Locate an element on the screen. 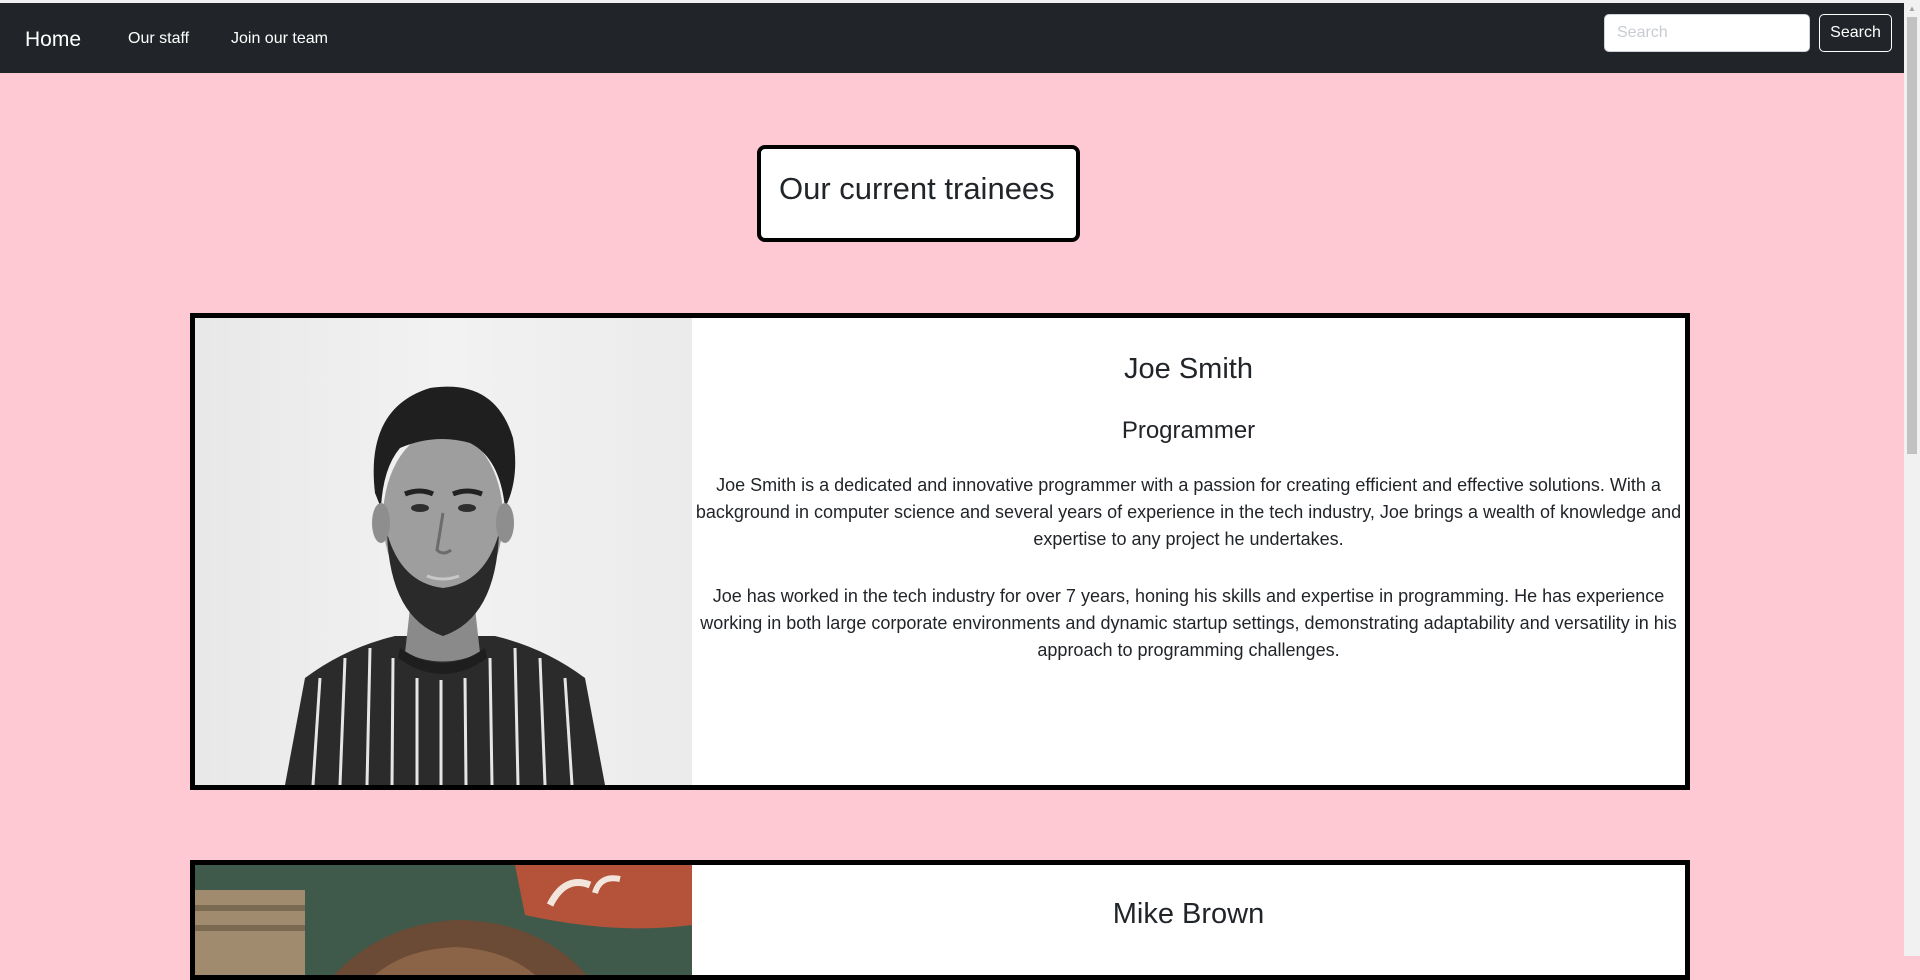  trainee-name: Mike Brown is located at coordinates (1188, 914).